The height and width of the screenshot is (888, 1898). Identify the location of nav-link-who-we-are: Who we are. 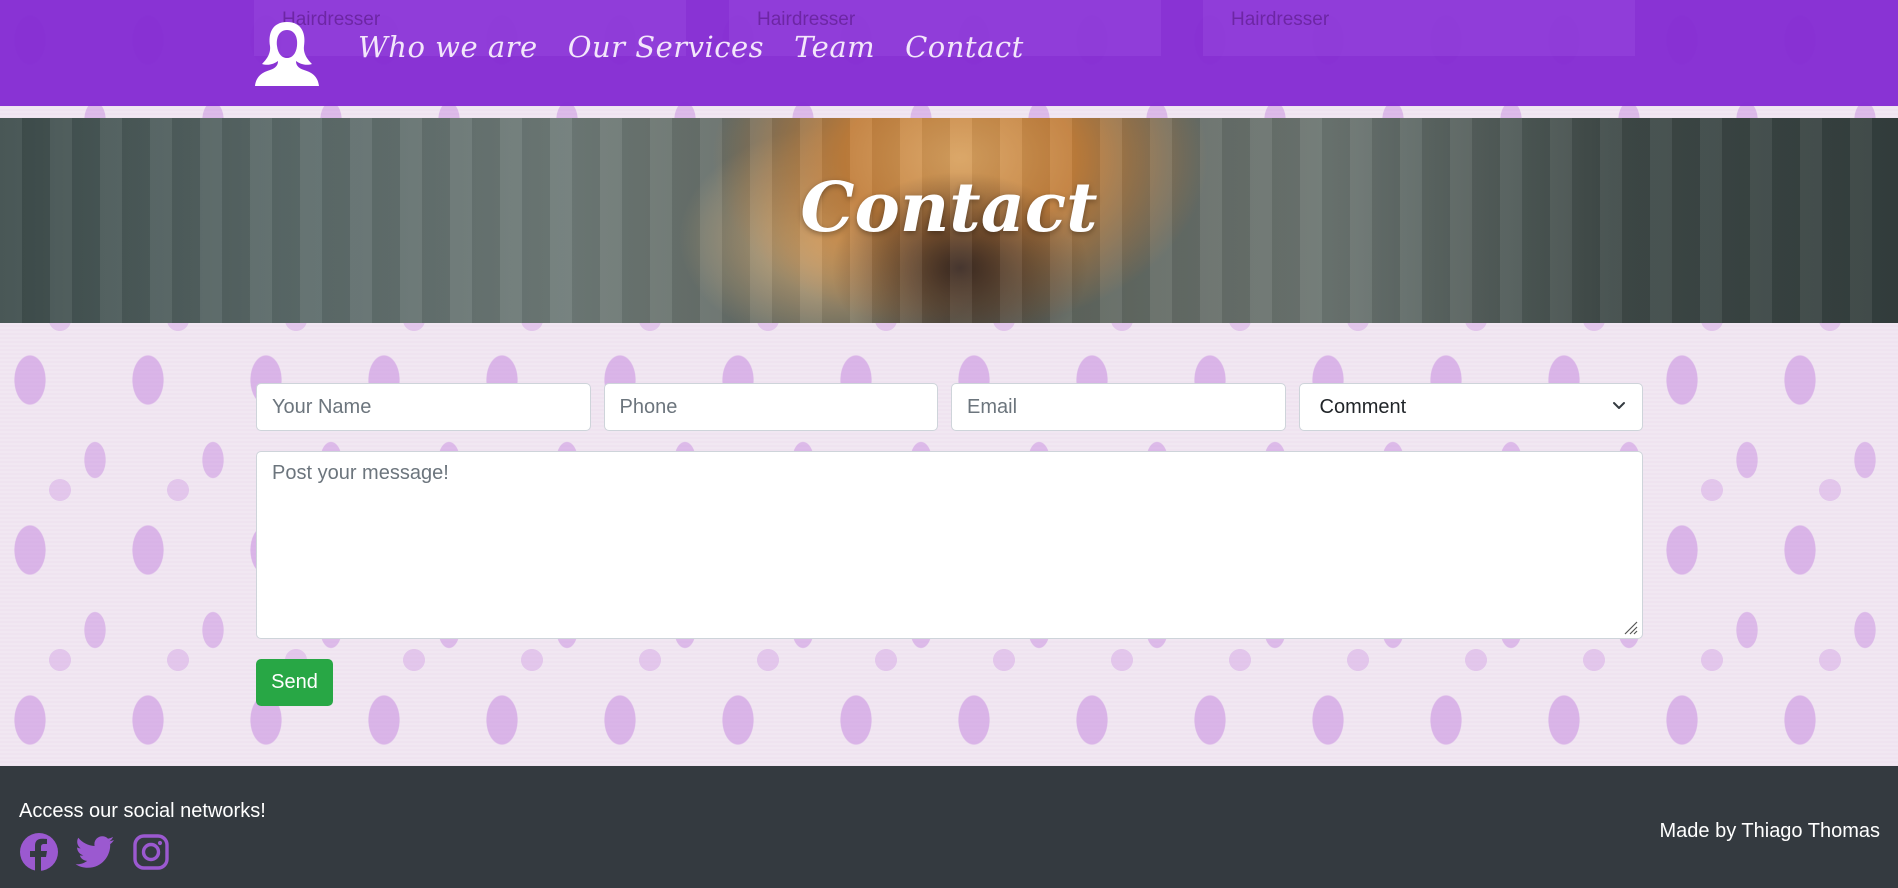
(448, 47).